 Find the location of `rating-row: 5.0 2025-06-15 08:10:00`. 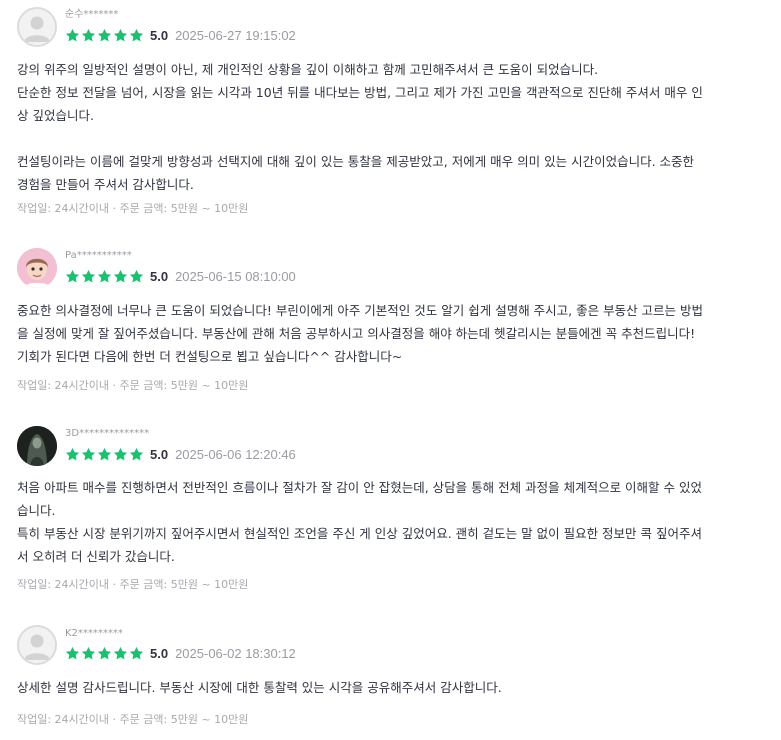

rating-row: 5.0 2025-06-15 08:10:00 is located at coordinates (180, 276).